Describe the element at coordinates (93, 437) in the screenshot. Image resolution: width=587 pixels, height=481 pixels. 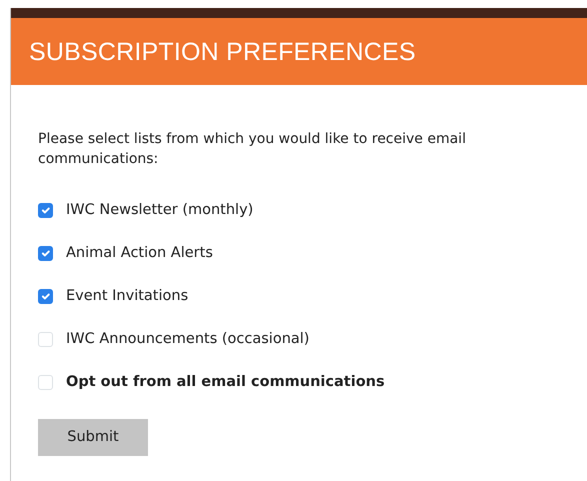
I see `submit-button: Submit` at that location.